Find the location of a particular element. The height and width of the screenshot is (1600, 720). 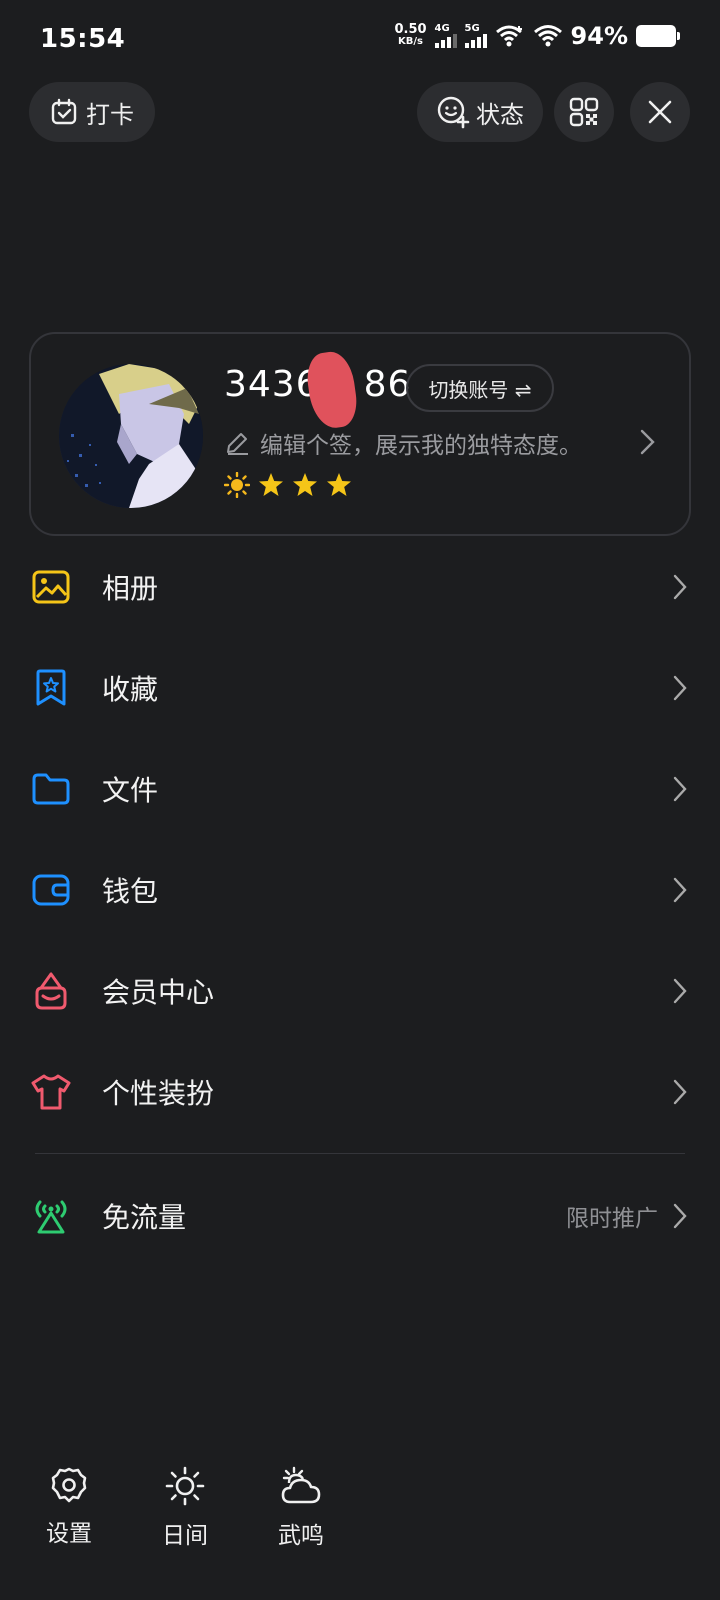

pencil-icon is located at coordinates (237, 444).